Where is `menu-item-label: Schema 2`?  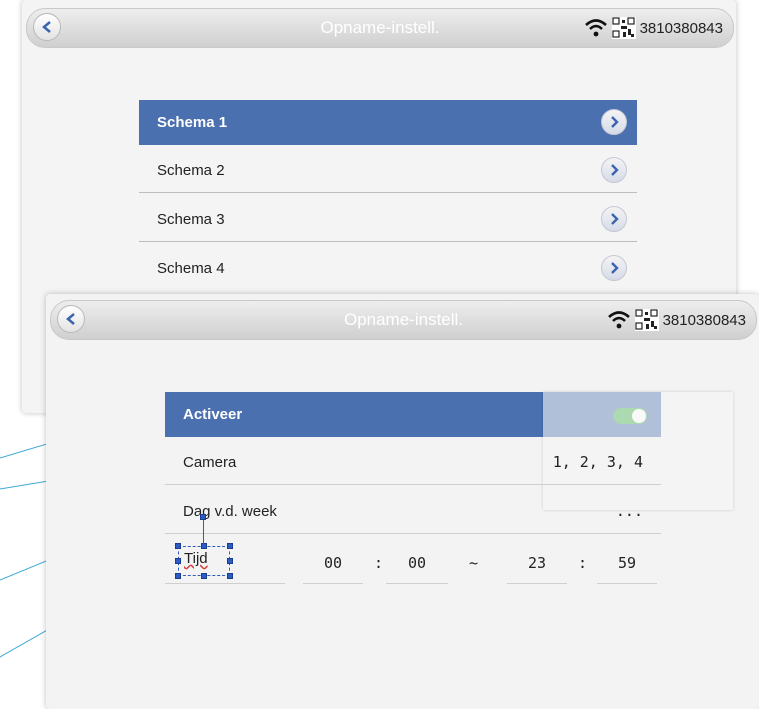
menu-item-label: Schema 2 is located at coordinates (191, 170).